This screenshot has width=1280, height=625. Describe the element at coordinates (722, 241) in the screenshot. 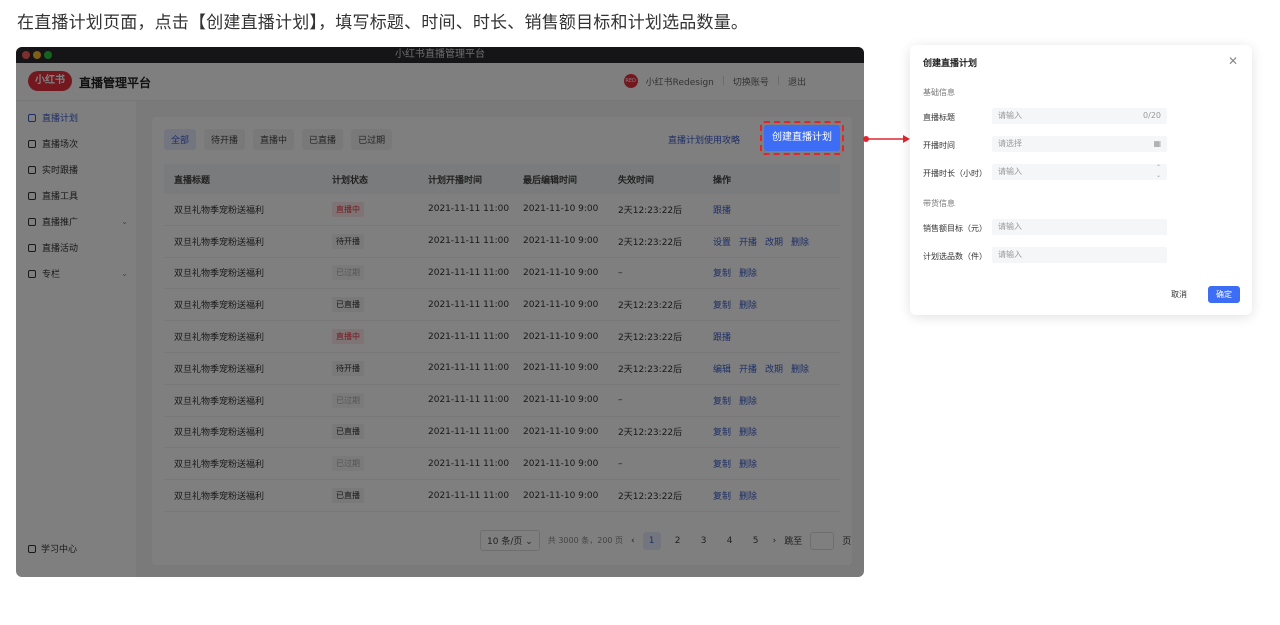

I see `row-action-link: 设置` at that location.